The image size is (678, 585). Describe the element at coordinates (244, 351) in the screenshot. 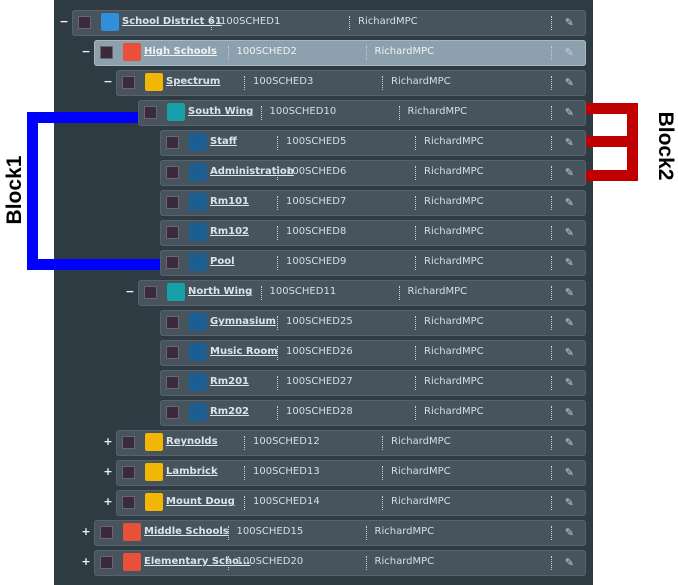

I see `row-name-link: Music Room` at that location.